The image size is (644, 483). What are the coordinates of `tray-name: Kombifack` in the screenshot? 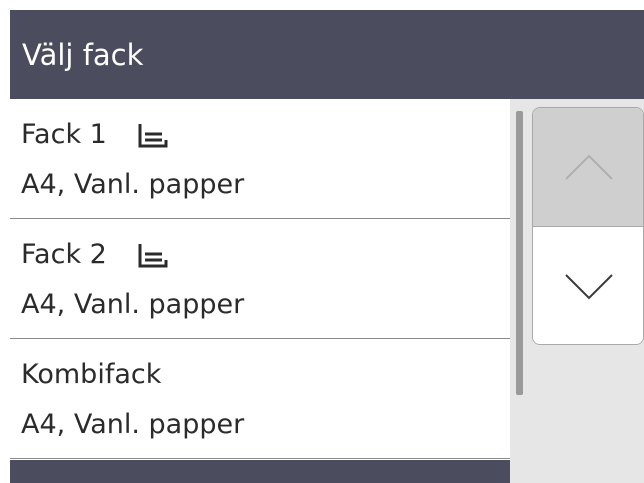 It's located at (91, 374).